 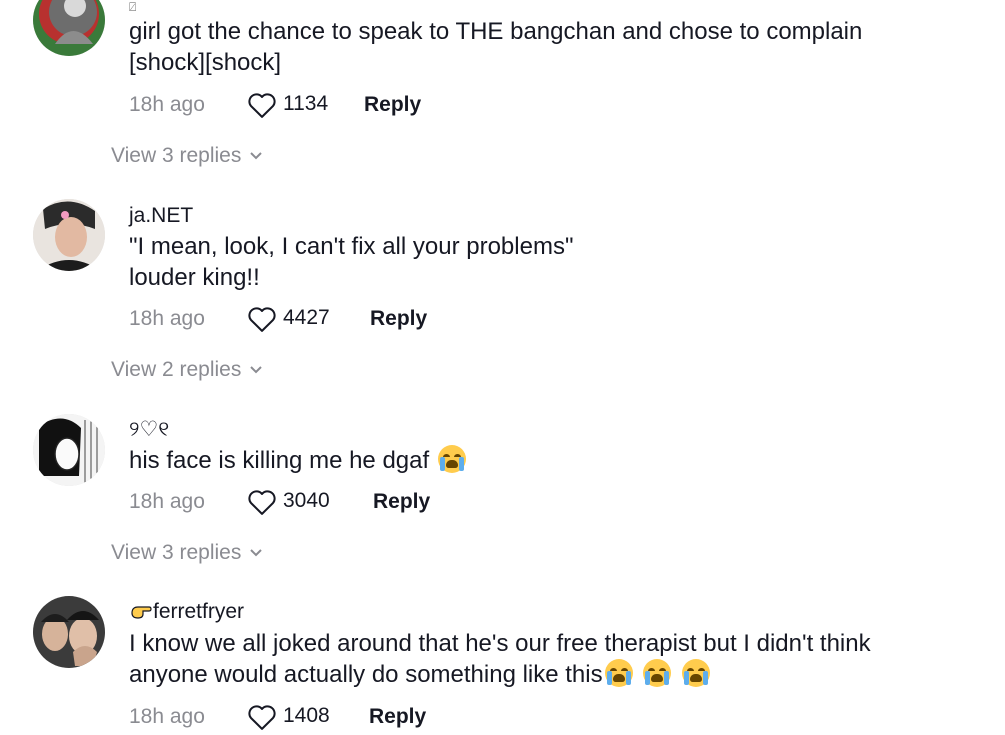 I want to click on comment-username: ja.NET, so click(x=161, y=216).